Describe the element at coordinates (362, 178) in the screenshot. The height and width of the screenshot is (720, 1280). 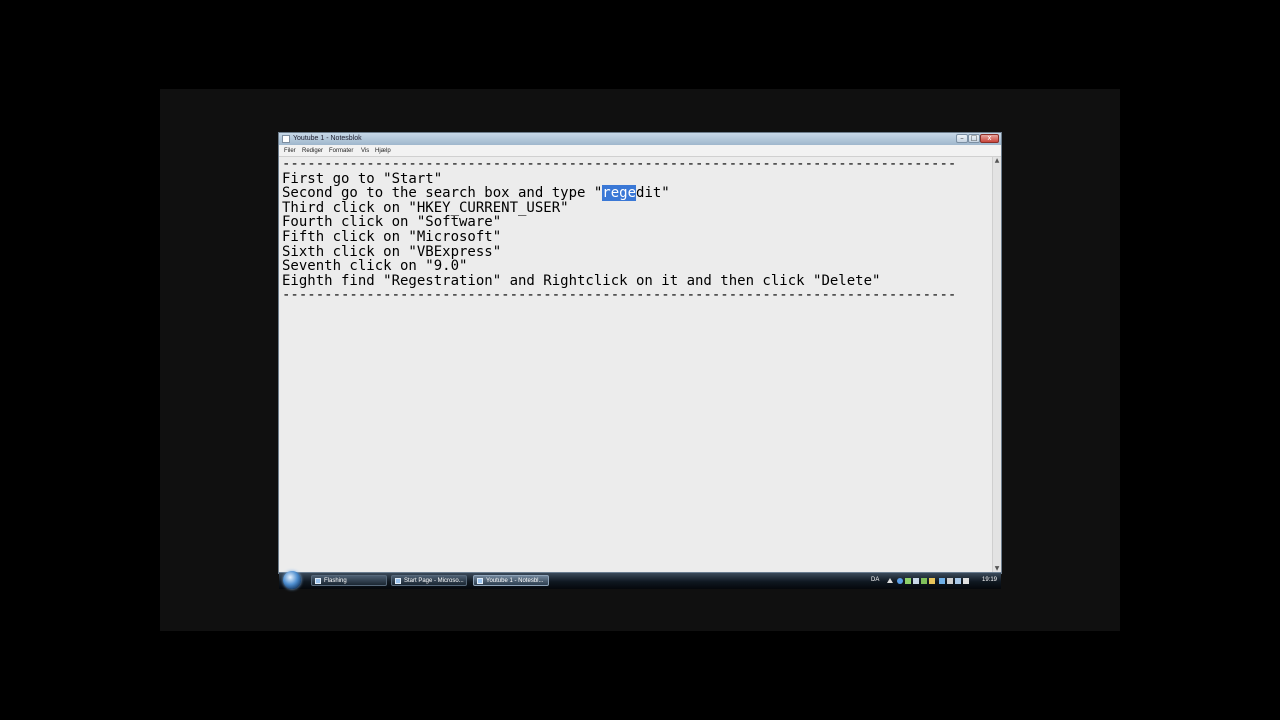
I see `text-line: First go to "Start"` at that location.